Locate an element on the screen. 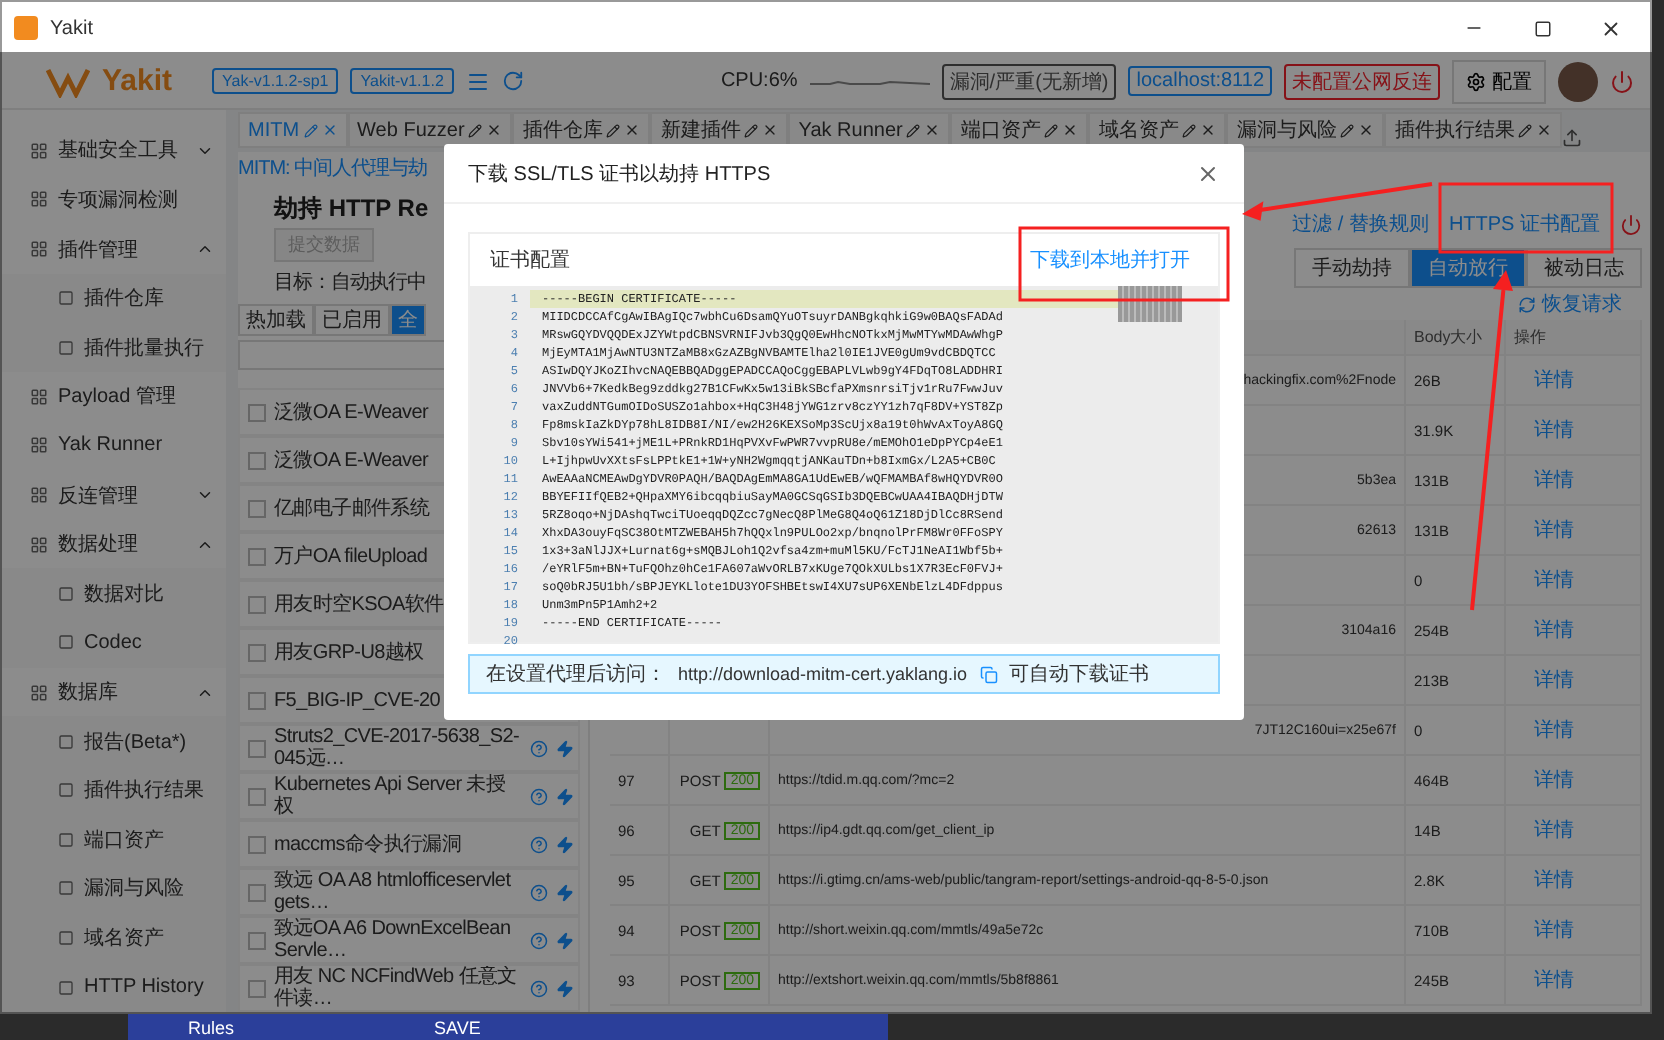 This screenshot has height=1040, width=1664. app-logo: Yakit is located at coordinates (137, 81).